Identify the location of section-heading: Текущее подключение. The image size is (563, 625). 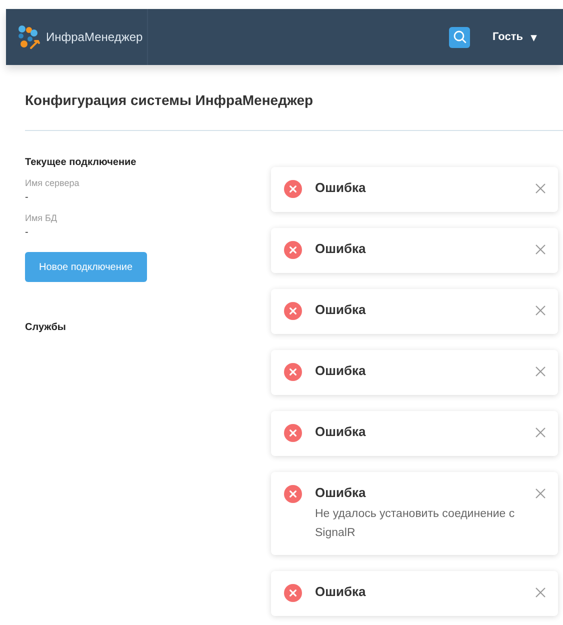
(80, 162).